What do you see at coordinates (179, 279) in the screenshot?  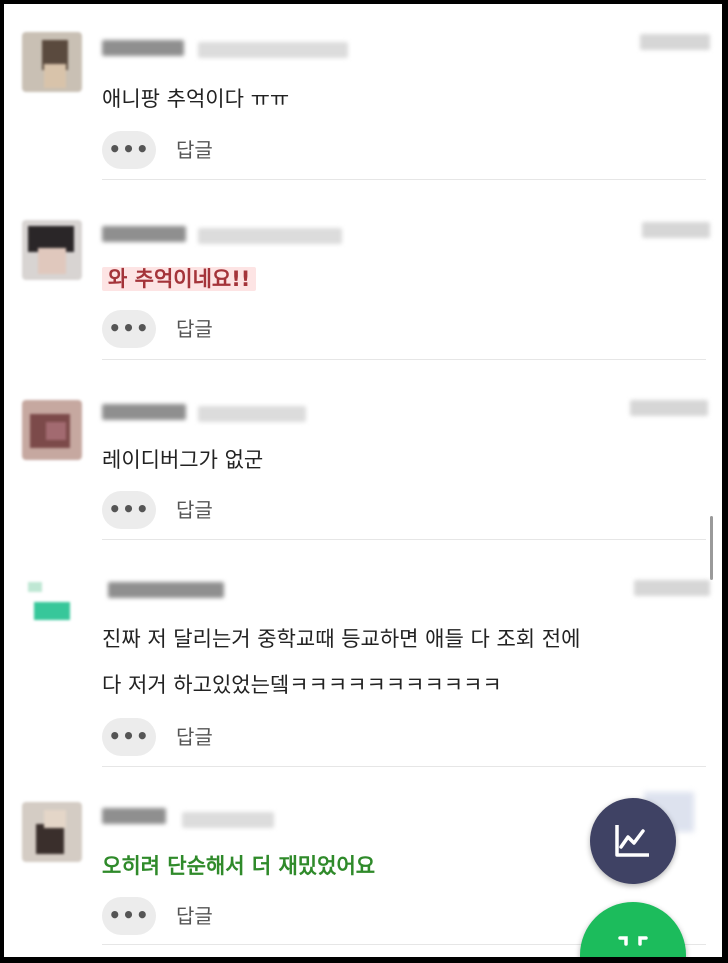 I see `highlighted-text: 와 추억이네요!!` at bounding box center [179, 279].